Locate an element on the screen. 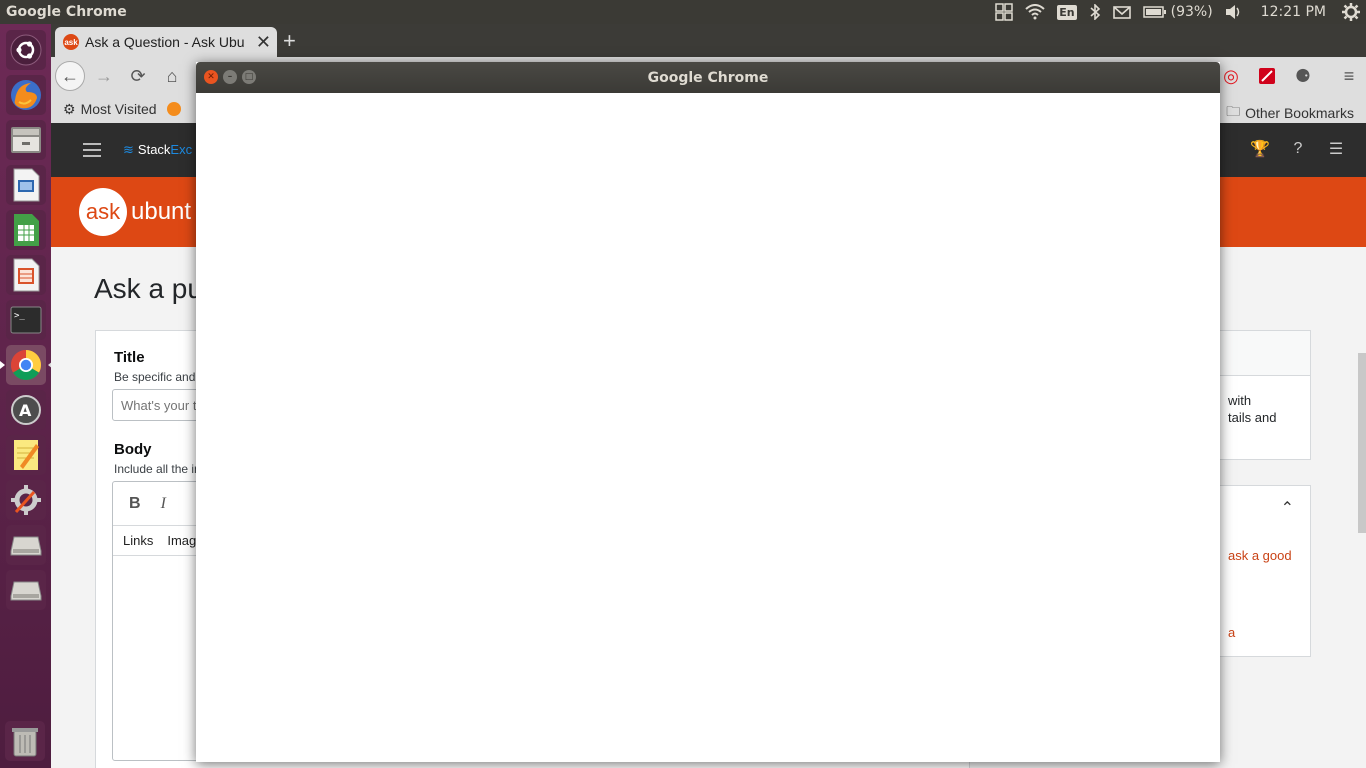  body-label: Body is located at coordinates (133, 449).